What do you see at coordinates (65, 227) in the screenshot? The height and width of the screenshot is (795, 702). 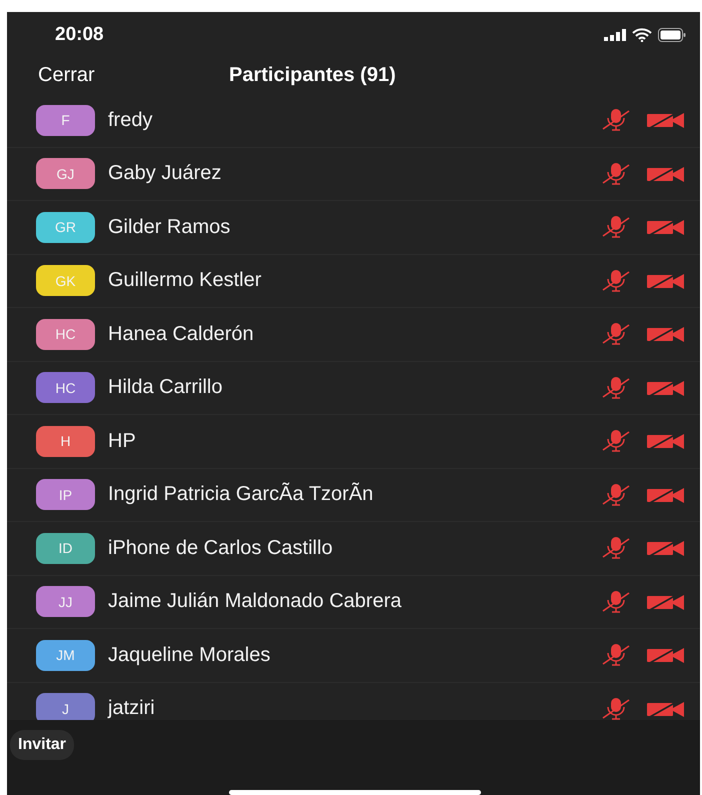 I see `initials-avatar: GR` at bounding box center [65, 227].